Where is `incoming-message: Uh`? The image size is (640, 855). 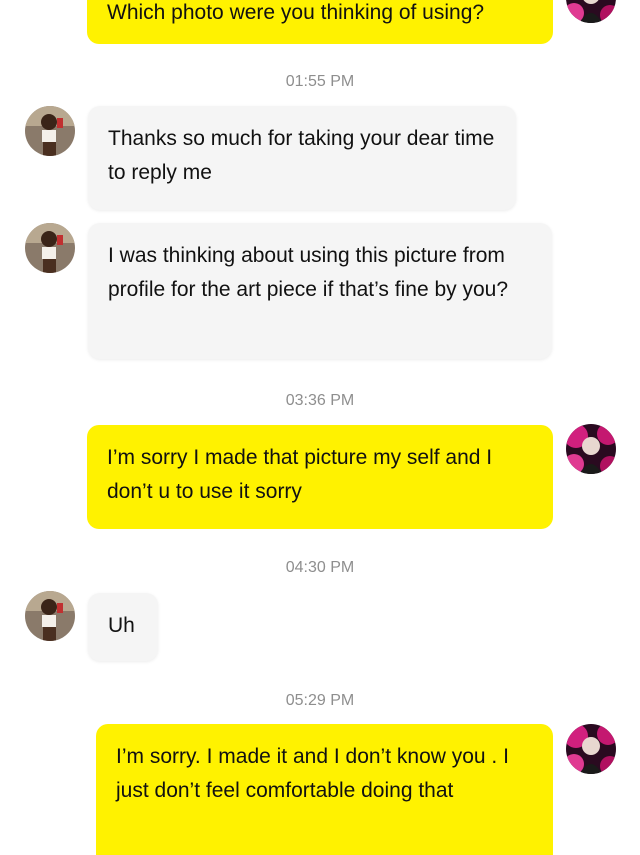 incoming-message: Uh is located at coordinates (123, 627).